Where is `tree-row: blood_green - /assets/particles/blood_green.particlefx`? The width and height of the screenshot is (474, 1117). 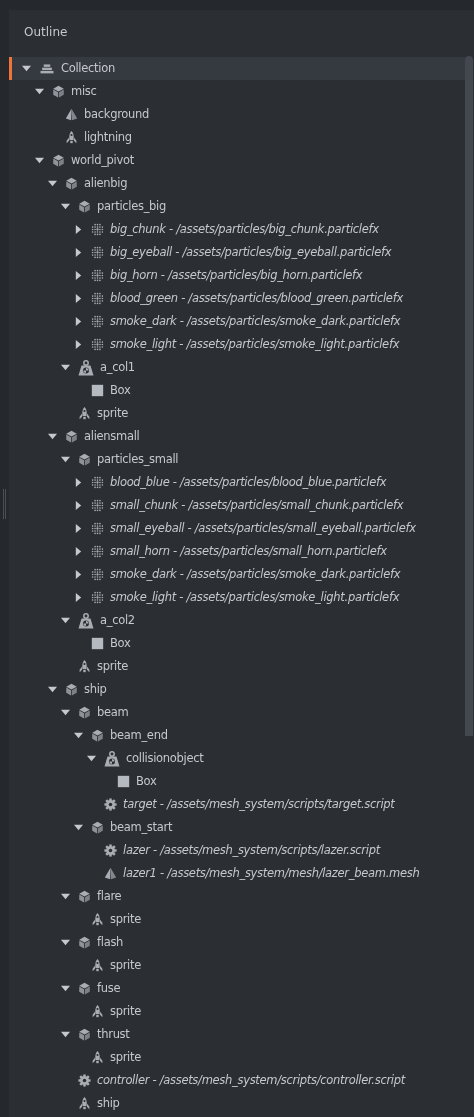 tree-row: blood_green - /assets/particles/blood_green.particlefx is located at coordinates (237, 298).